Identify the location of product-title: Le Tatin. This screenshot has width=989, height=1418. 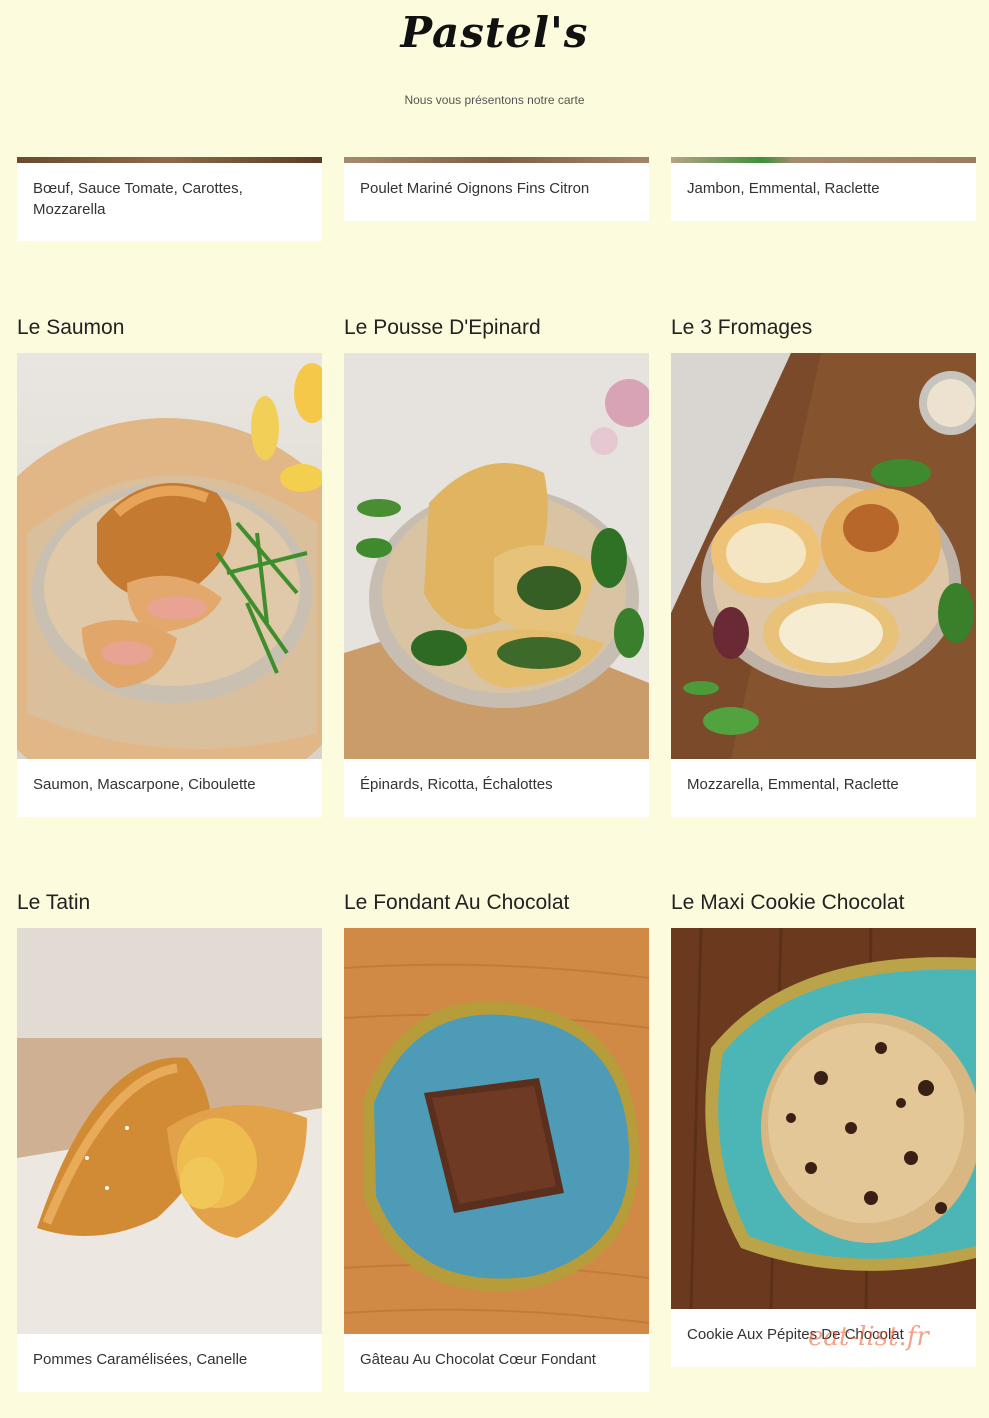
(54, 902).